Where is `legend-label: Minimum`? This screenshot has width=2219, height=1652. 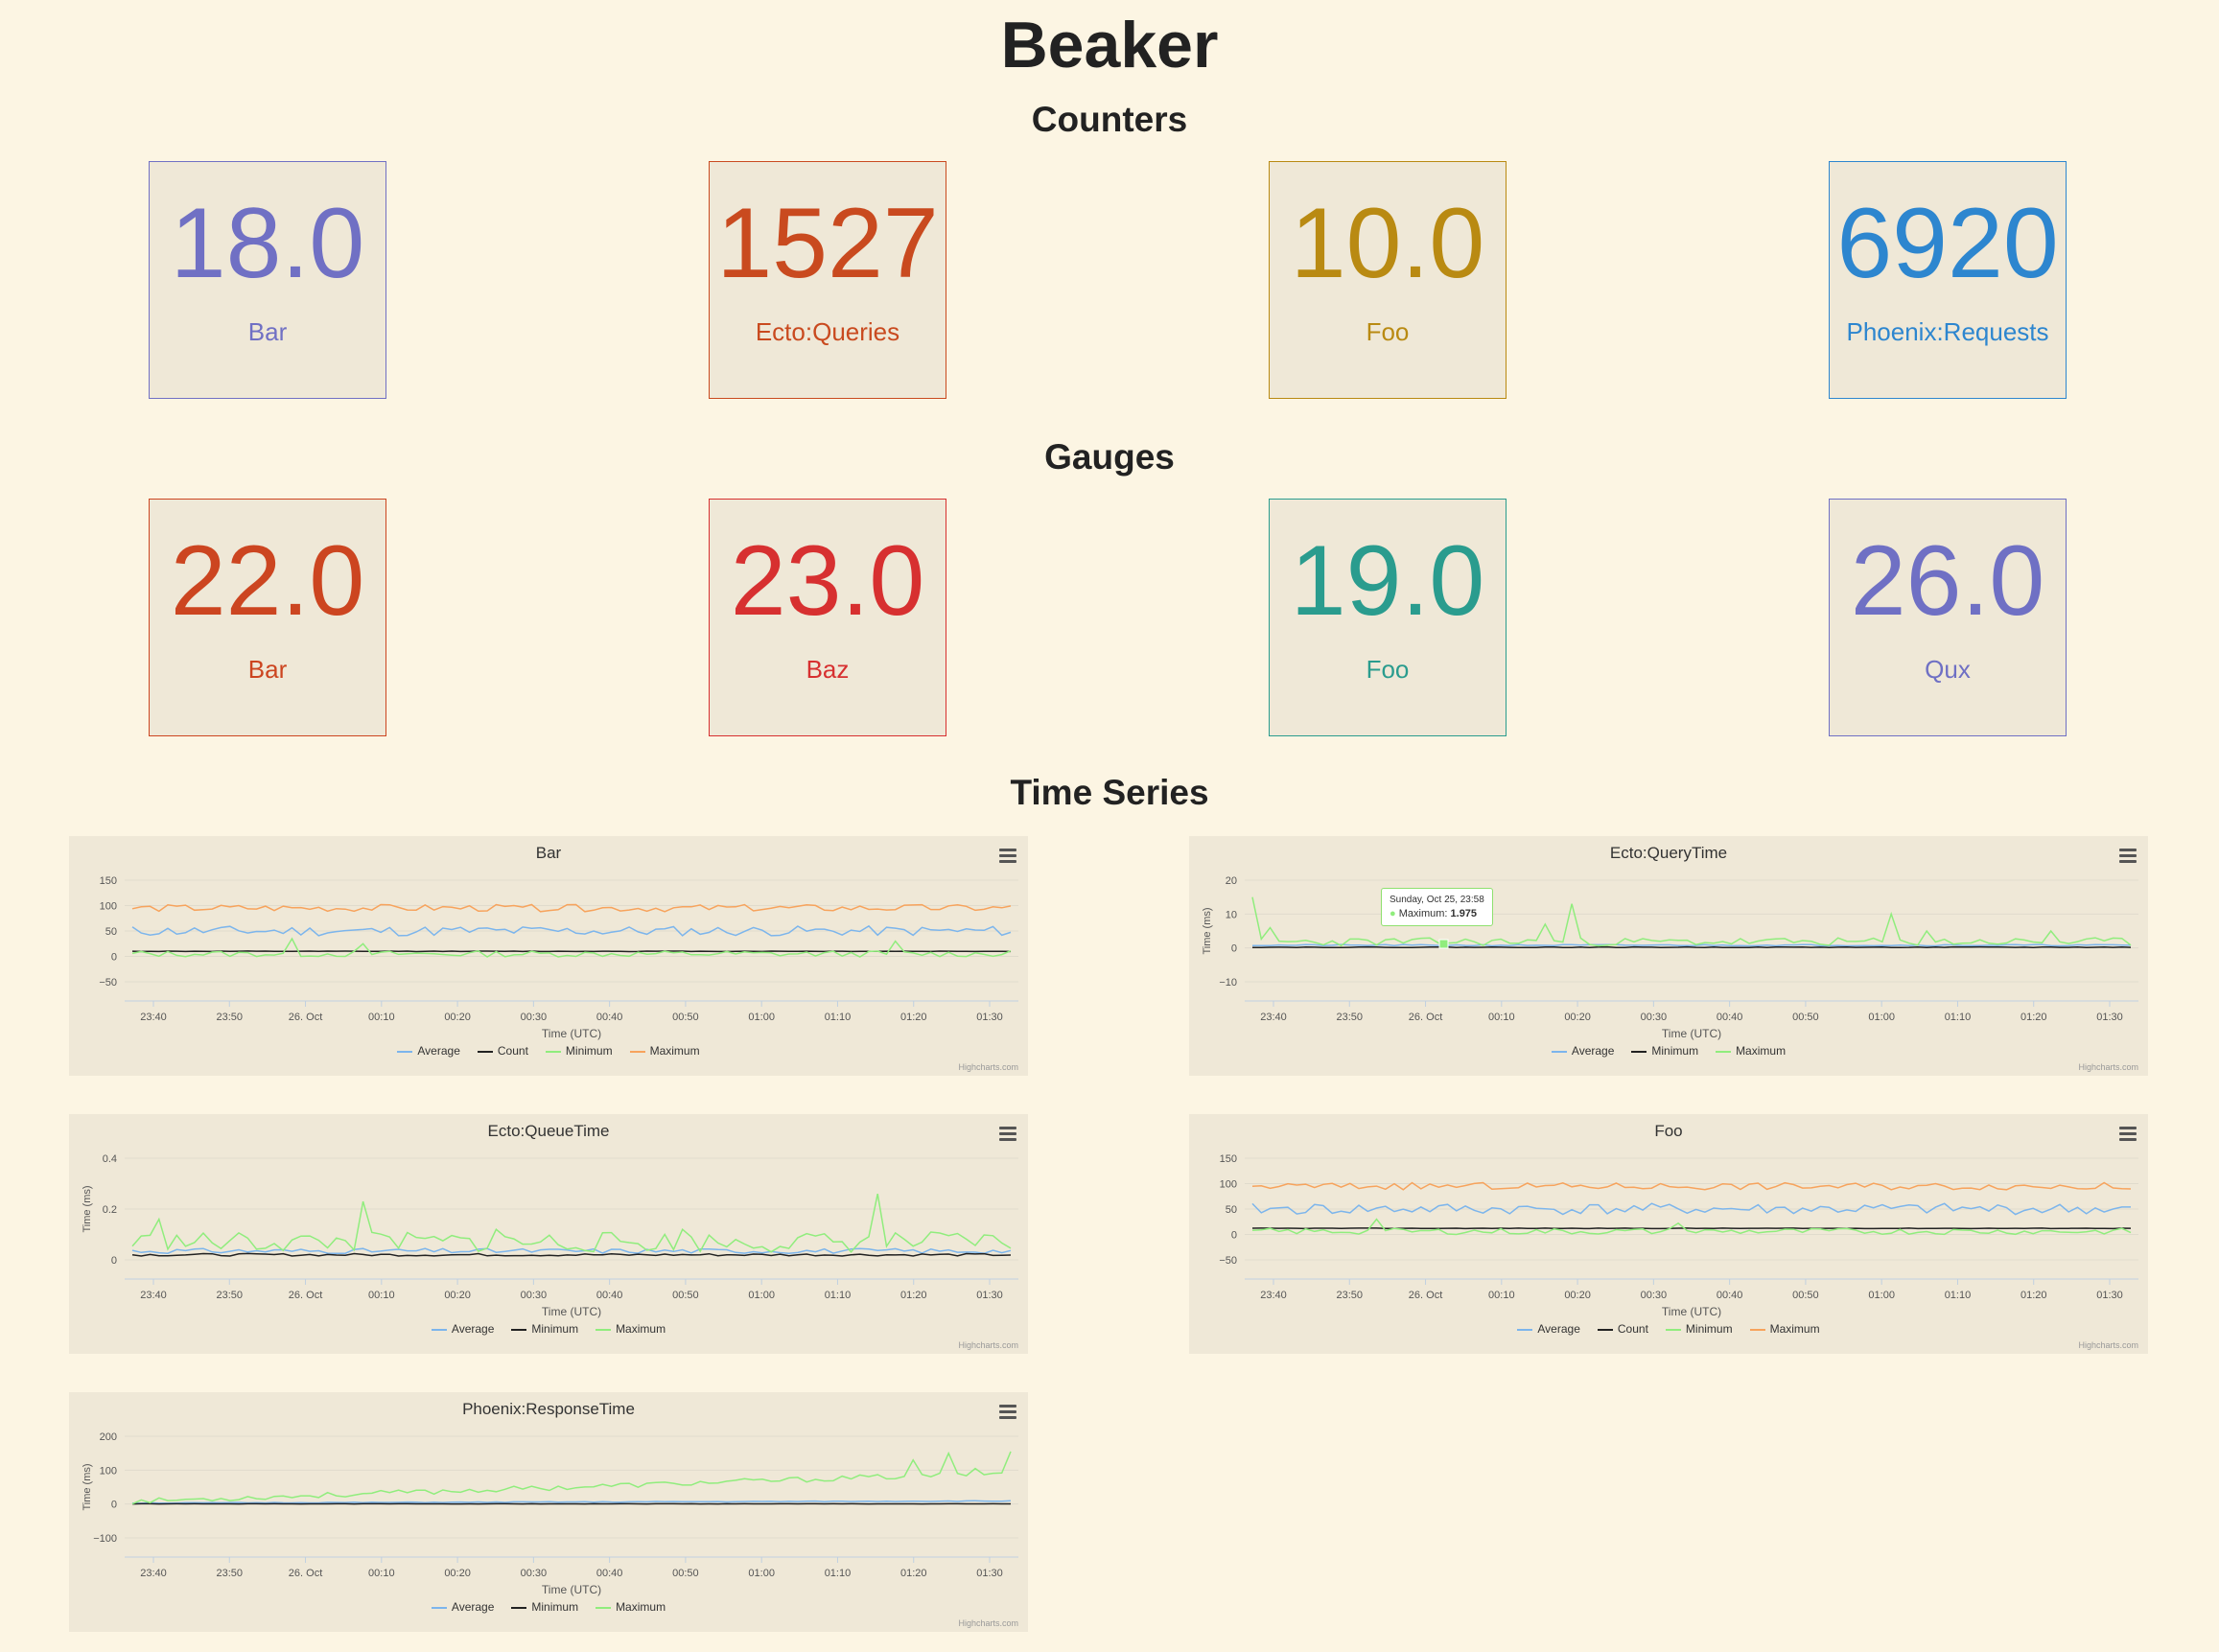 legend-label: Minimum is located at coordinates (1709, 1329).